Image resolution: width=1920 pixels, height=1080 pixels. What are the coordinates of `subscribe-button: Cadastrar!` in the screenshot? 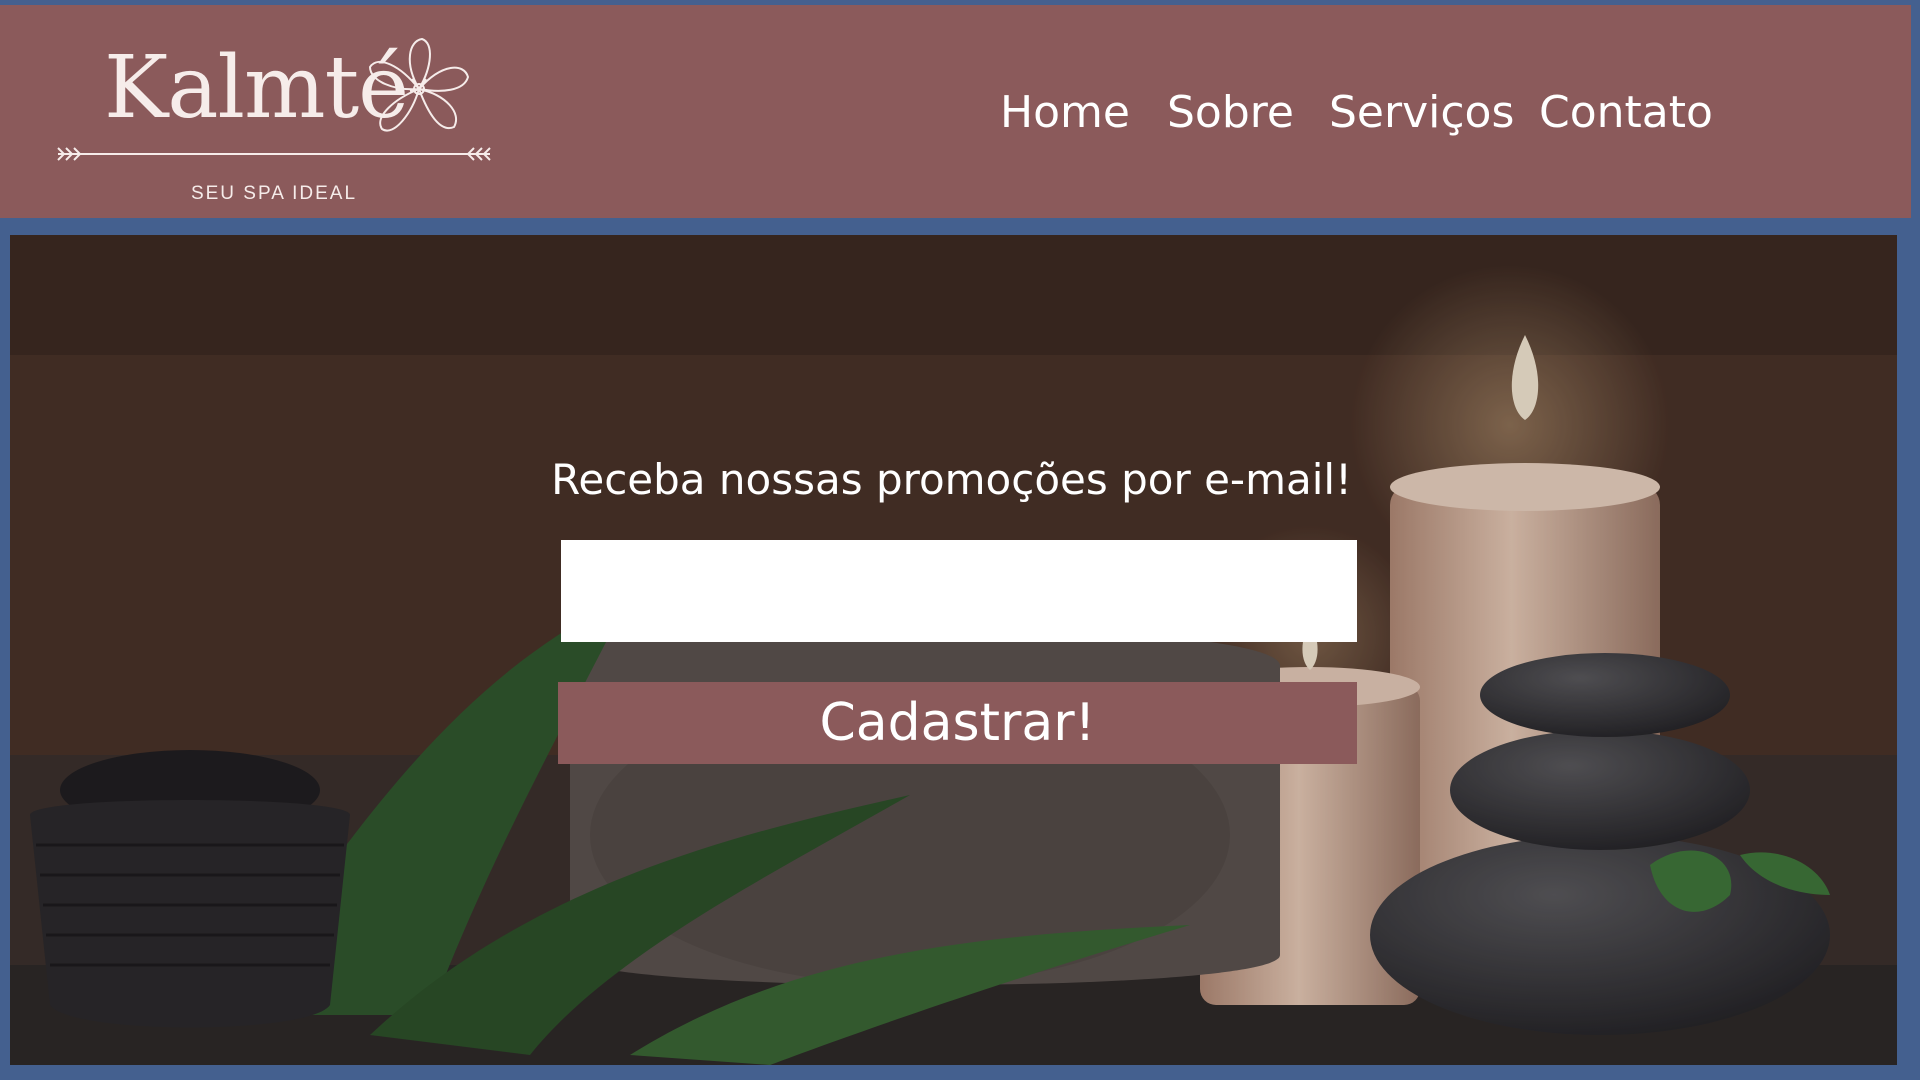 It's located at (957, 723).